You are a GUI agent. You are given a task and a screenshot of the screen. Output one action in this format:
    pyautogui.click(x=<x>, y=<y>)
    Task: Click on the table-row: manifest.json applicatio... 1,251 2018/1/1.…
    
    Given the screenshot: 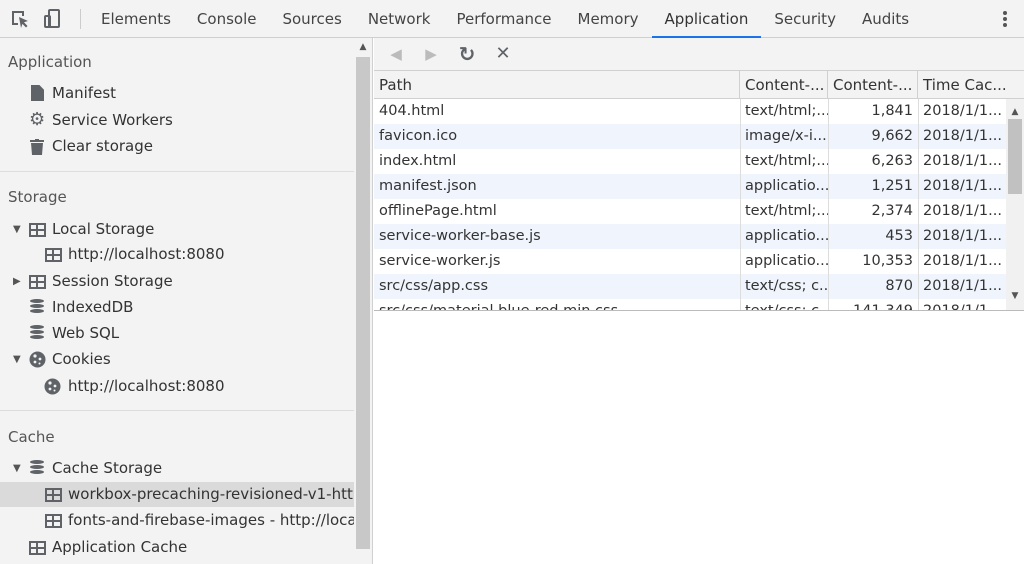 What is the action you would take?
    pyautogui.click(x=690, y=186)
    